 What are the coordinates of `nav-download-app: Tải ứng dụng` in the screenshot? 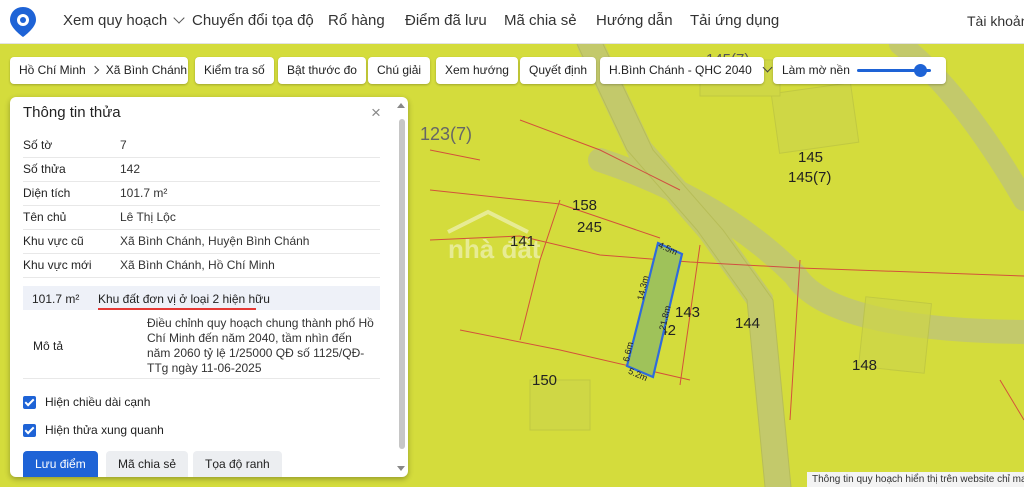 It's located at (734, 22).